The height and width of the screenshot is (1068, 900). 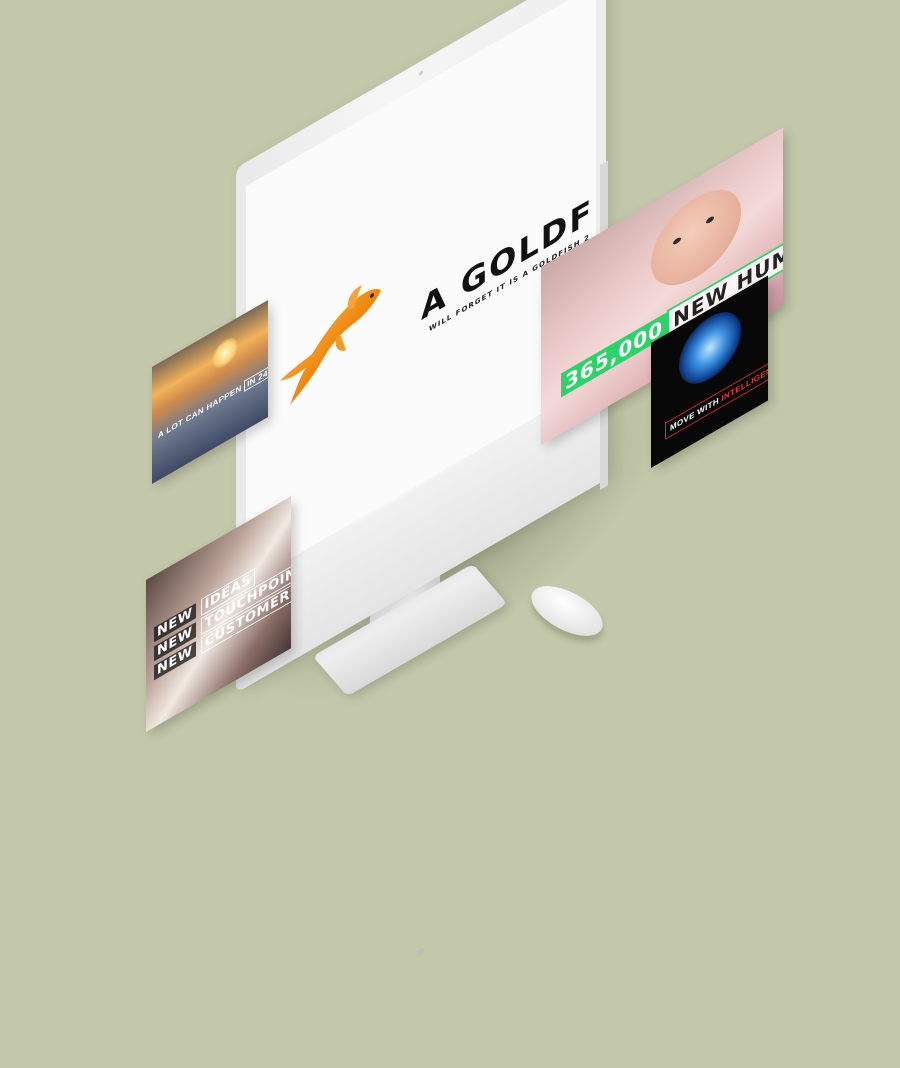 I want to click on camera-dot, so click(x=421, y=73).